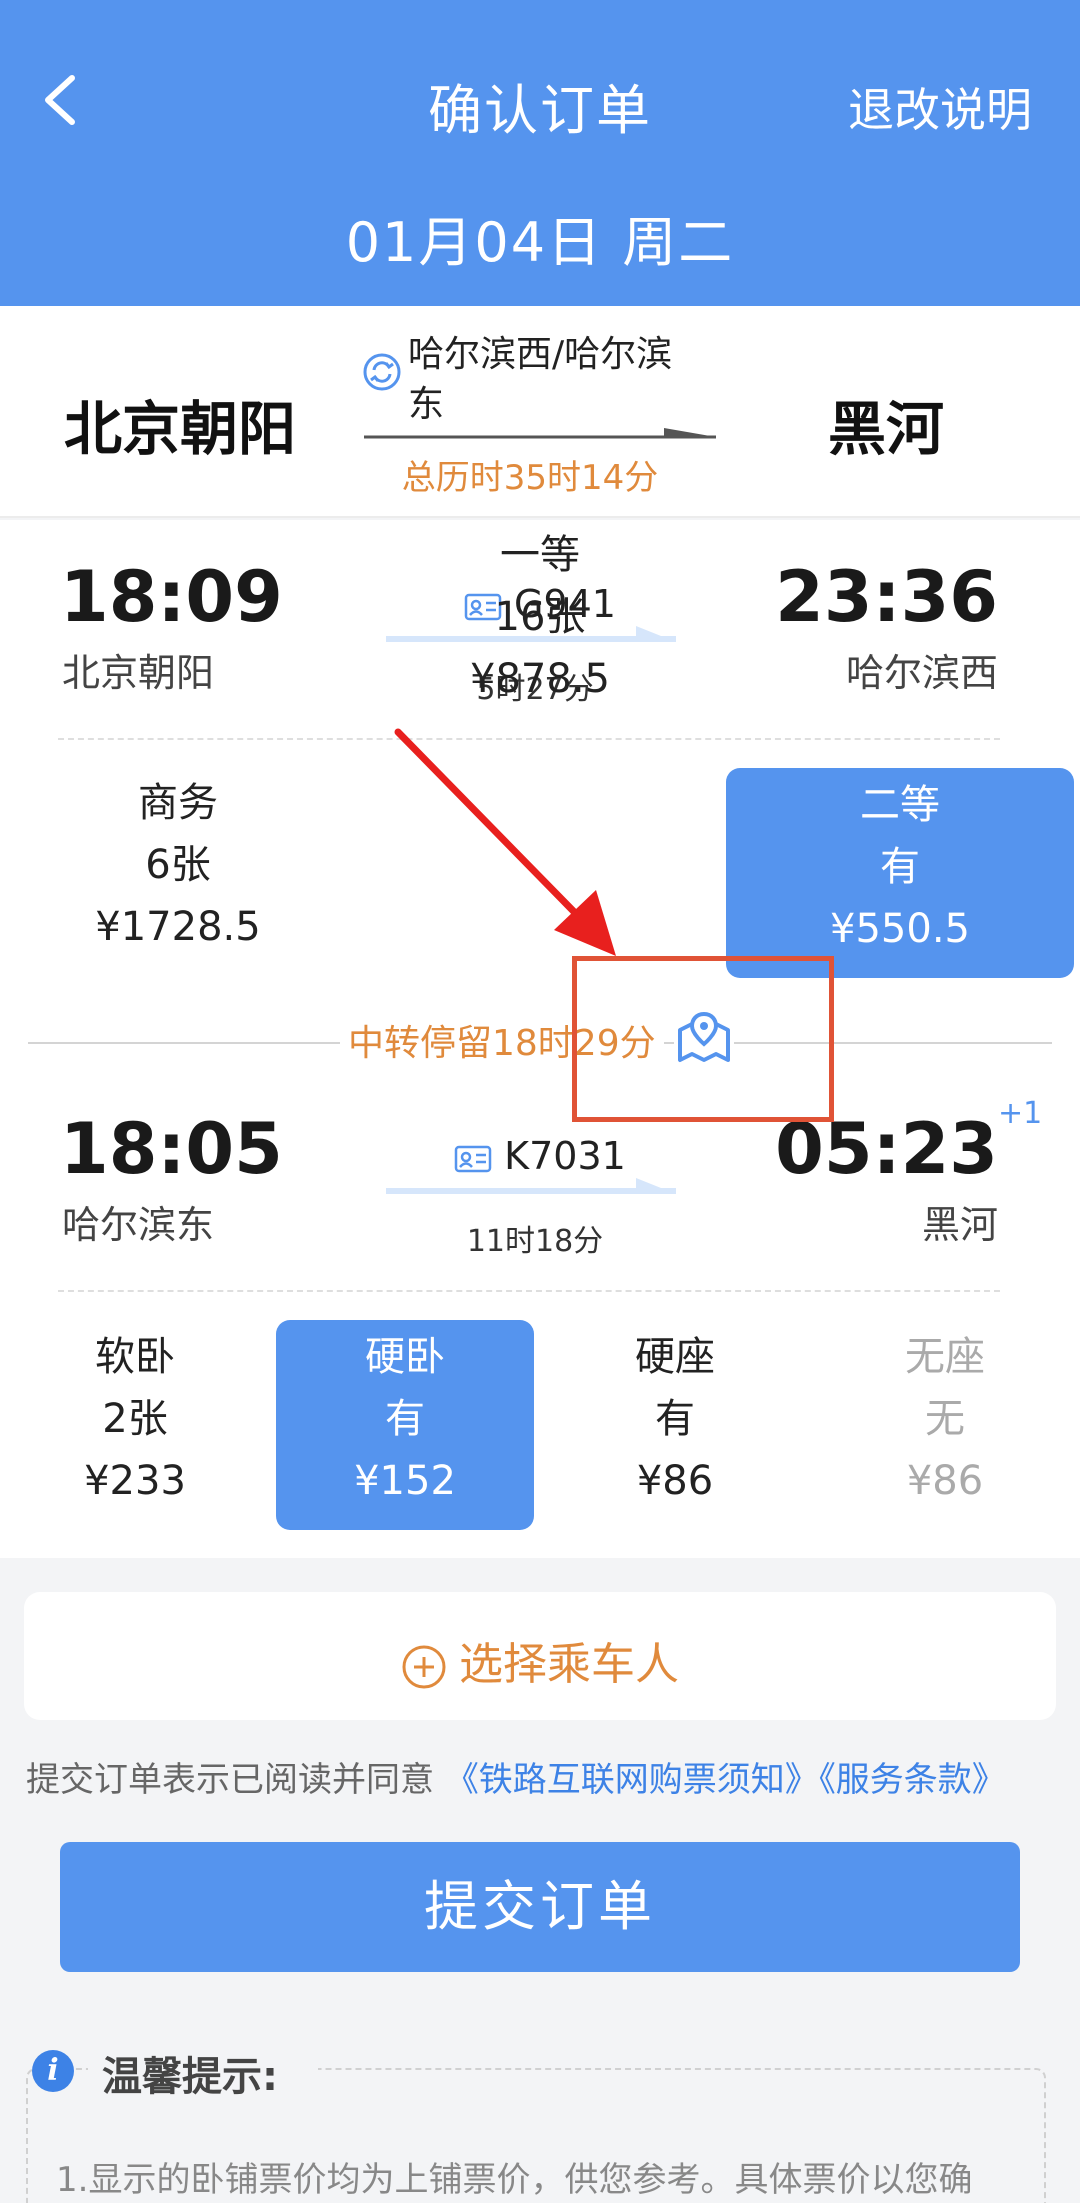  Describe the element at coordinates (529, 1291) in the screenshot. I see `divider` at that location.